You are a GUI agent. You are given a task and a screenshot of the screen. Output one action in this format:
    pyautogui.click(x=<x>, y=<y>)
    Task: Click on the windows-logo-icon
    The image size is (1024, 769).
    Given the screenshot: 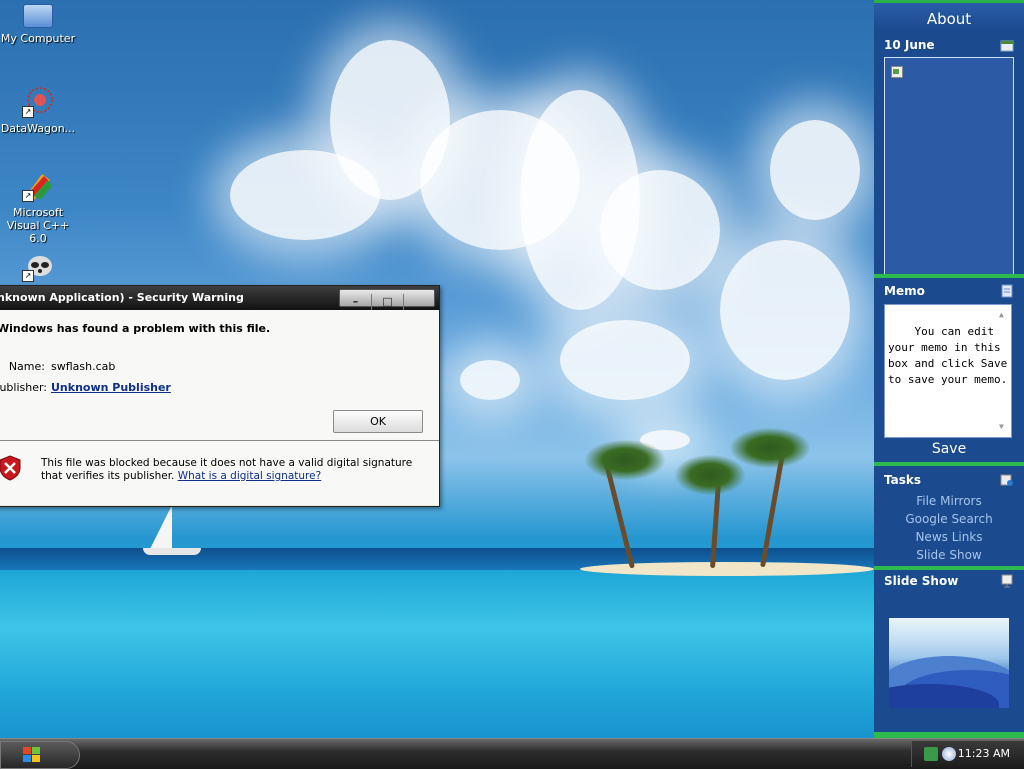 What is the action you would take?
    pyautogui.click(x=32, y=755)
    